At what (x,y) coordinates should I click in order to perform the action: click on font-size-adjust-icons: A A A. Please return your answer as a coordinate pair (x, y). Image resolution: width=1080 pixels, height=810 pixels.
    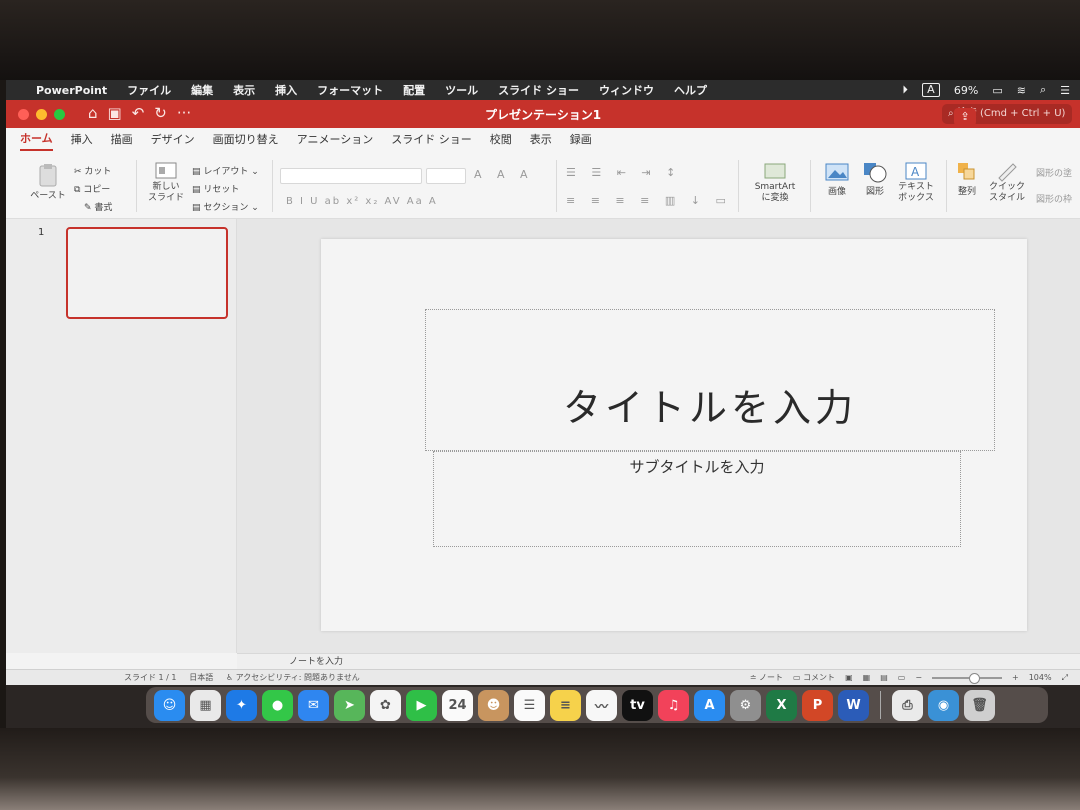
    Looking at the image, I should click on (504, 174).